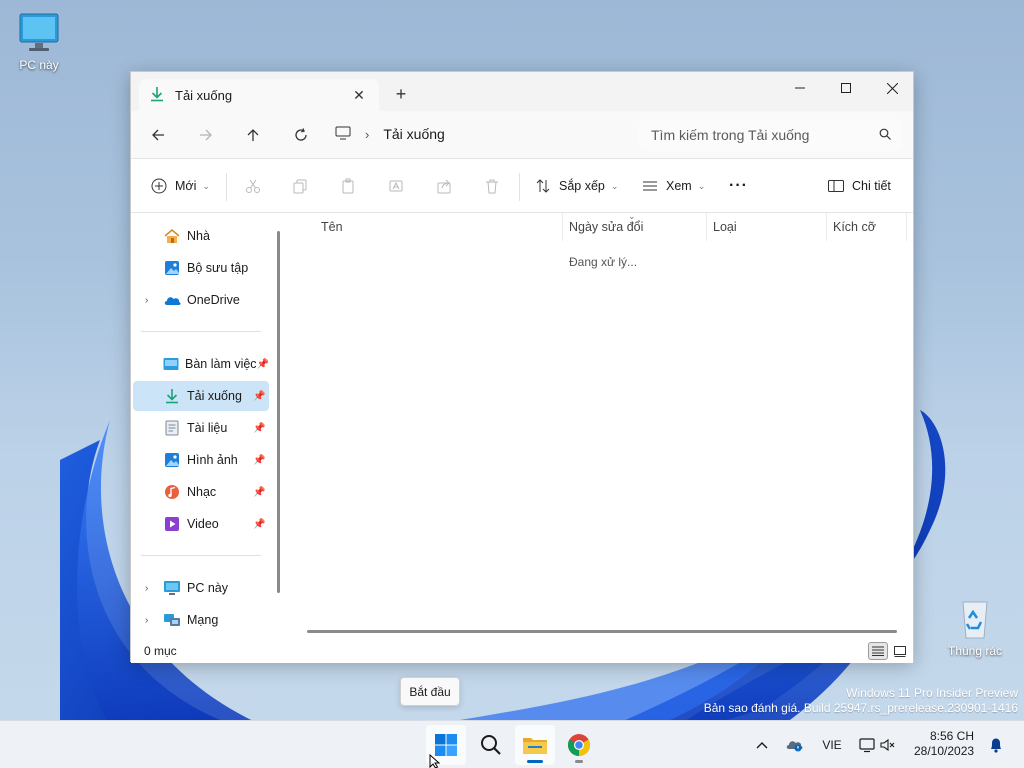  Describe the element at coordinates (795, 745) in the screenshot. I see `onedrive-tray-icon` at that location.